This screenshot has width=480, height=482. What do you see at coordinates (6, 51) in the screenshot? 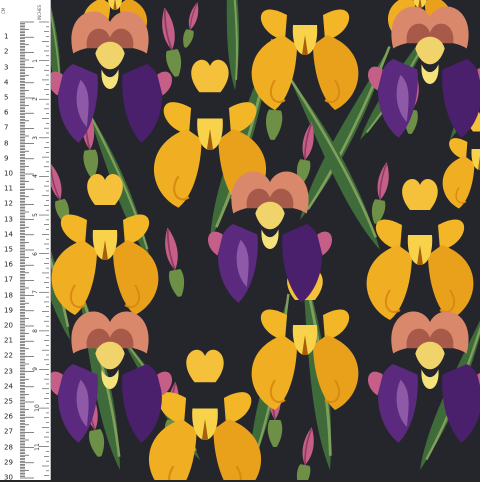
I see `ruler-cm-label: 2` at bounding box center [6, 51].